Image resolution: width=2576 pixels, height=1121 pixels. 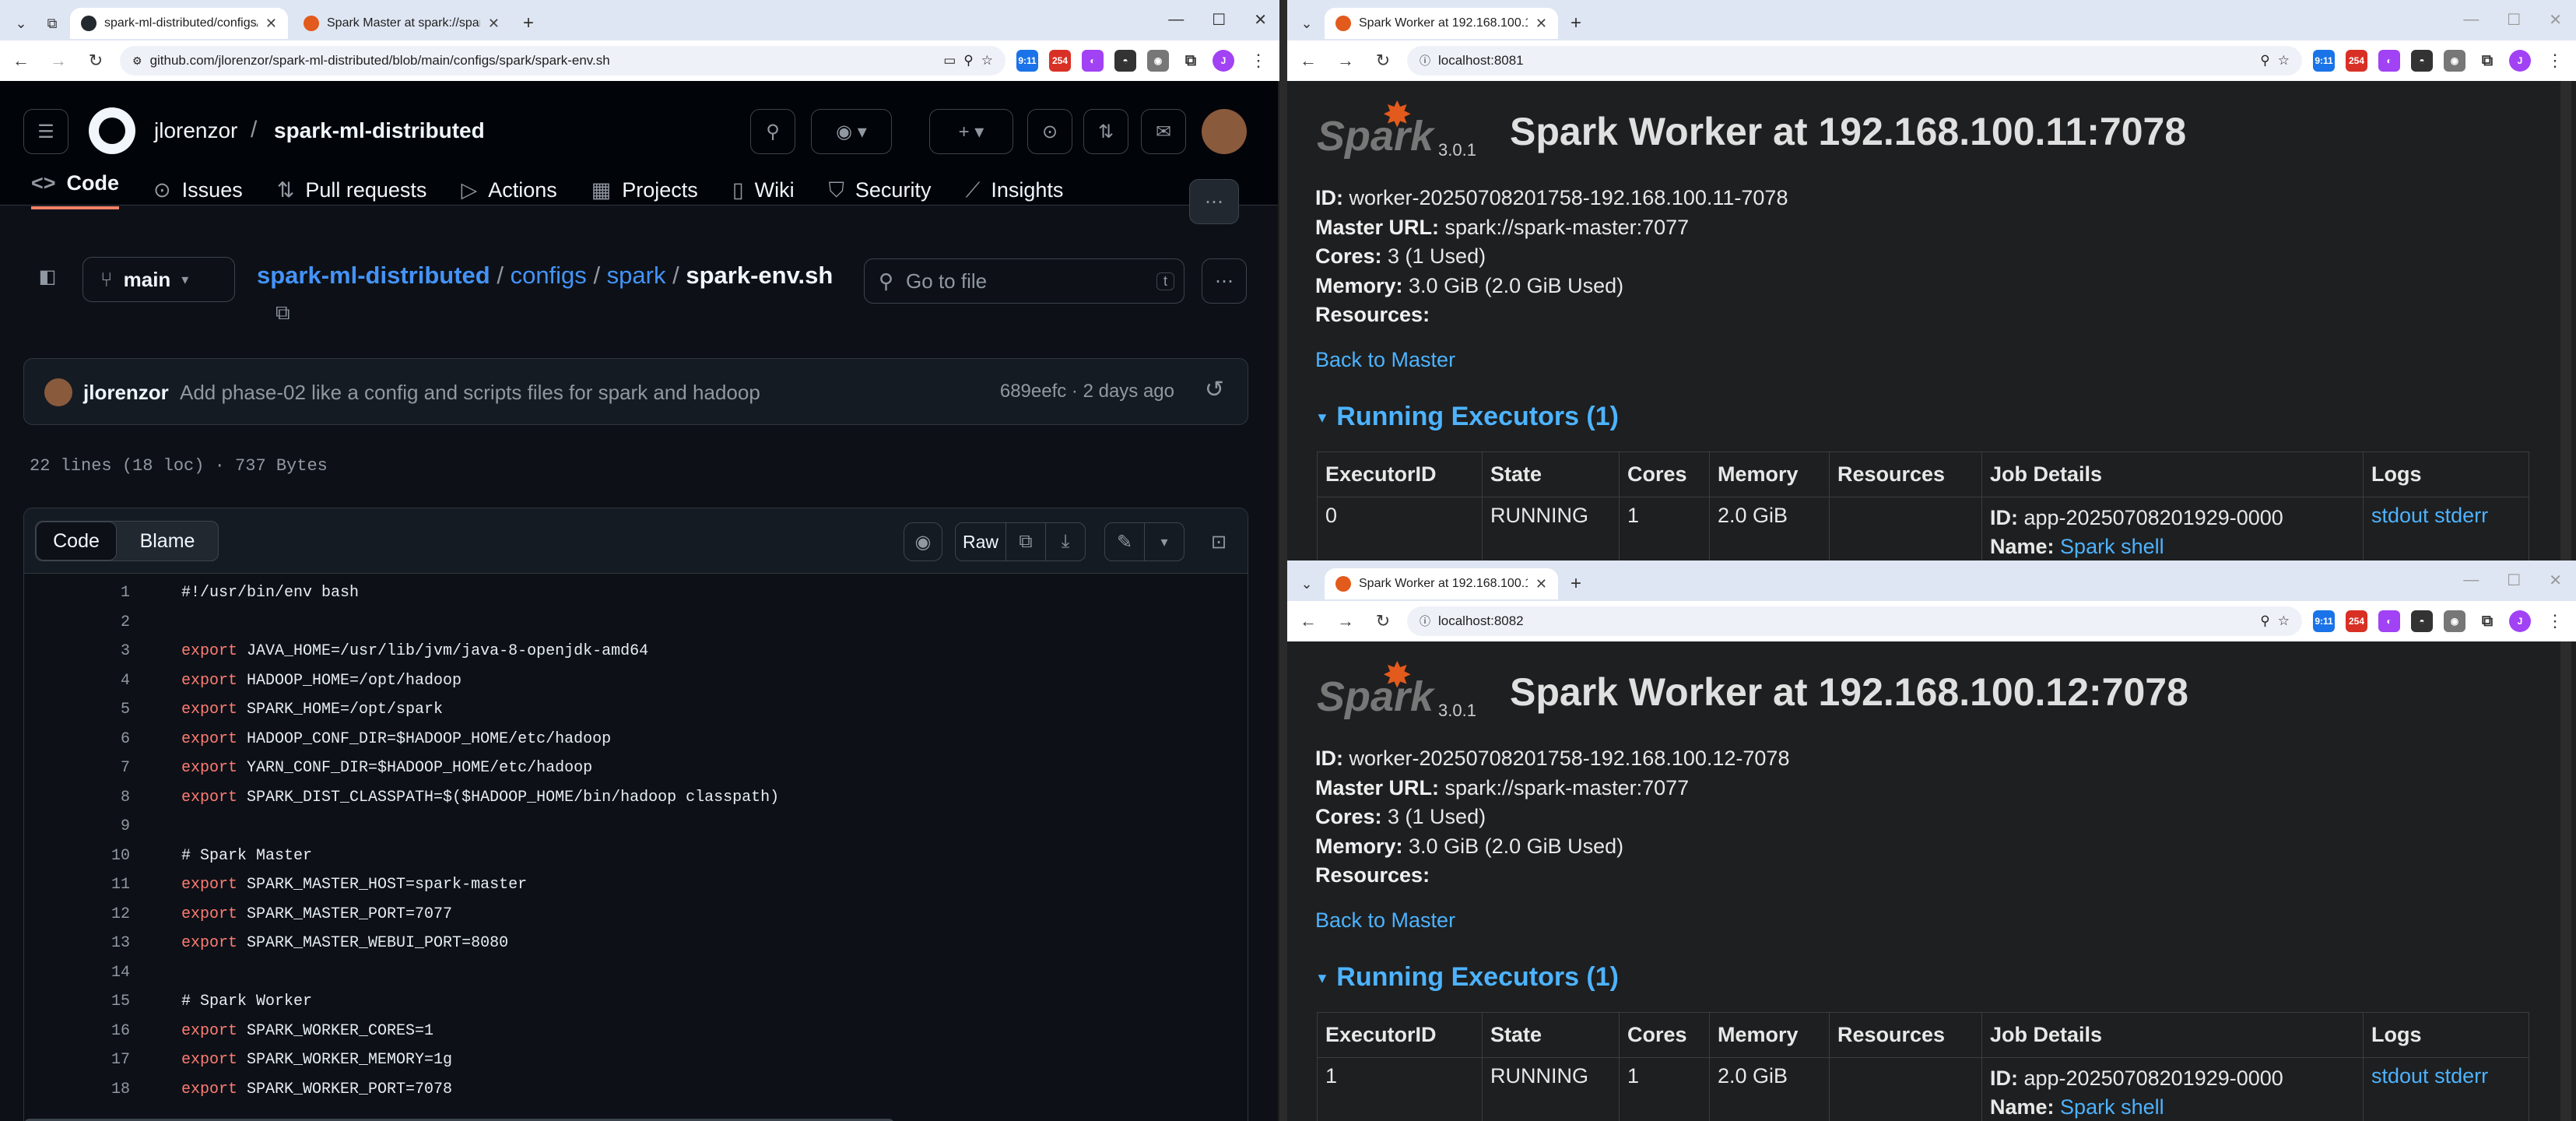 What do you see at coordinates (2461, 515) in the screenshot?
I see `stderr-link: stderr` at bounding box center [2461, 515].